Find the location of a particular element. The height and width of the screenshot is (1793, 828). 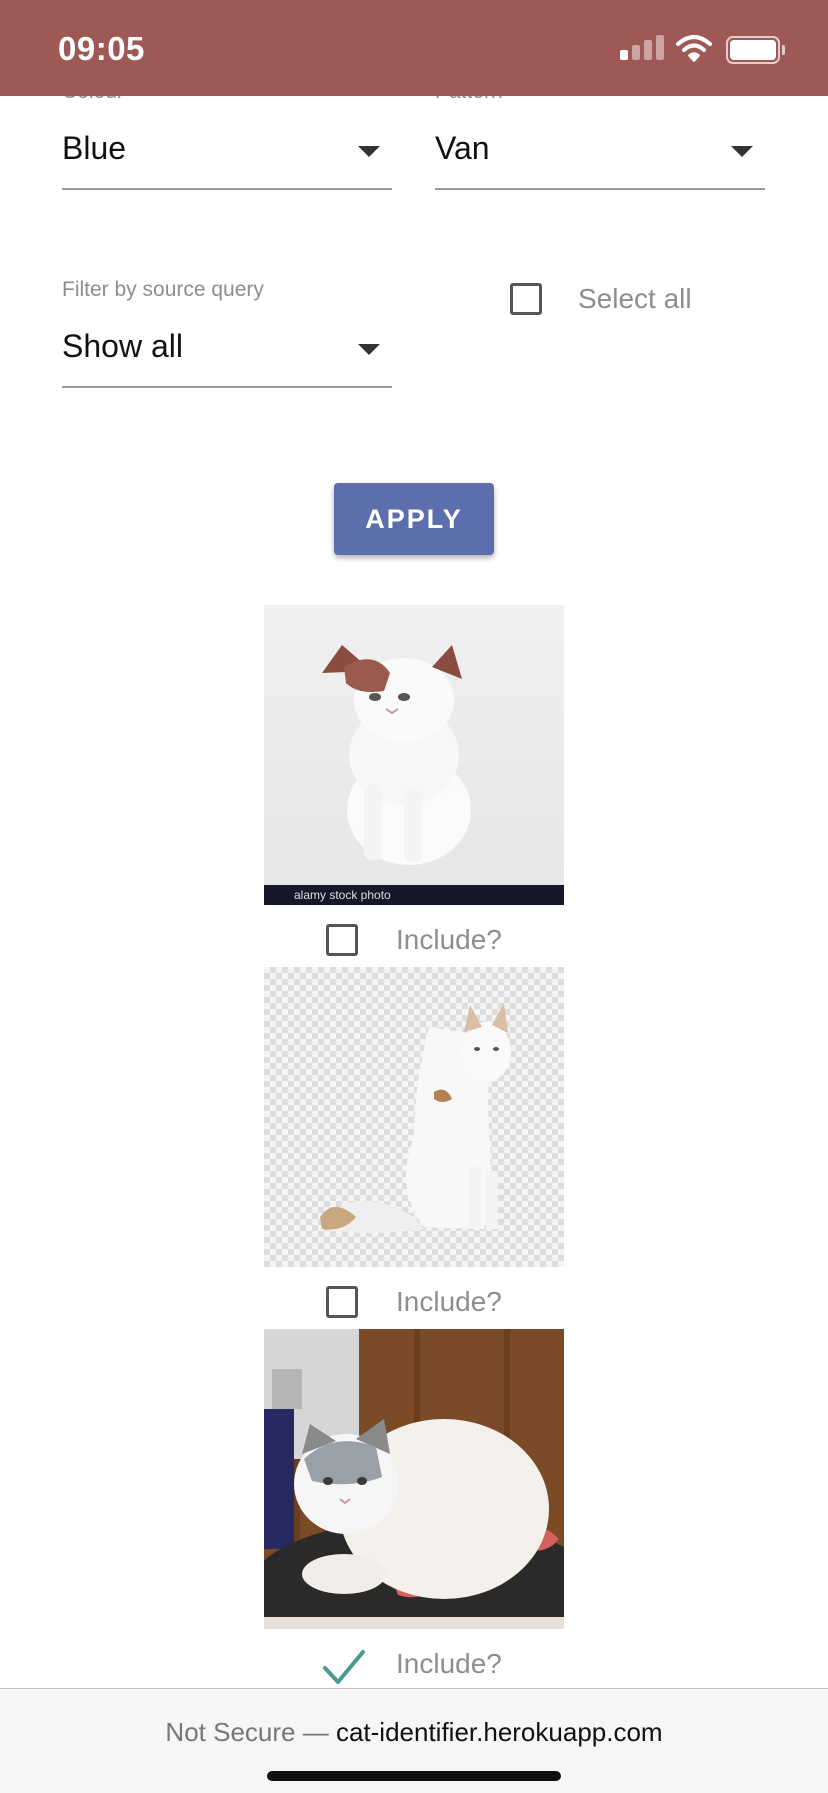

pattern-select: Van is located at coordinates (600, 155).